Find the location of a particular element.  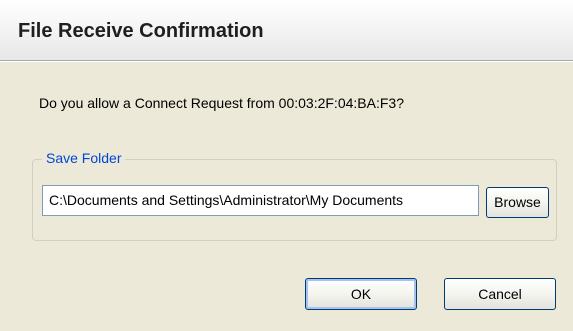

browse-button: Browse is located at coordinates (517, 202).